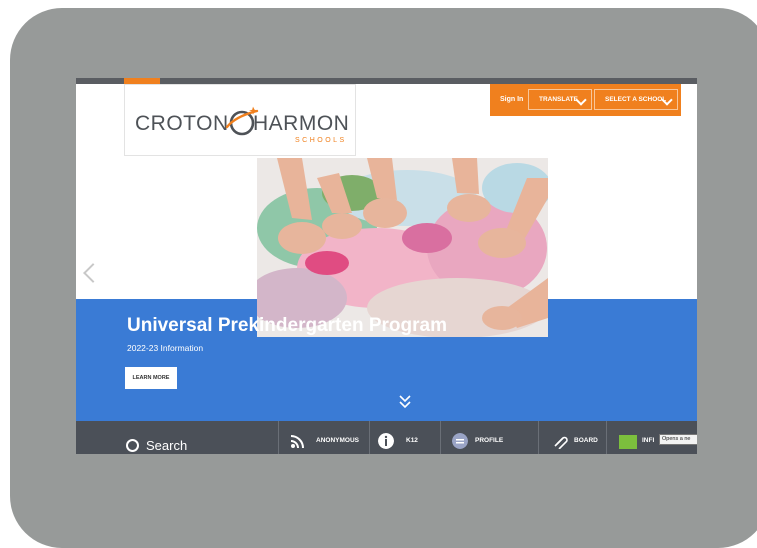 This screenshot has width=757, height=548. I want to click on site-logo: CROTON HARMON SCHOOLS, so click(240, 120).